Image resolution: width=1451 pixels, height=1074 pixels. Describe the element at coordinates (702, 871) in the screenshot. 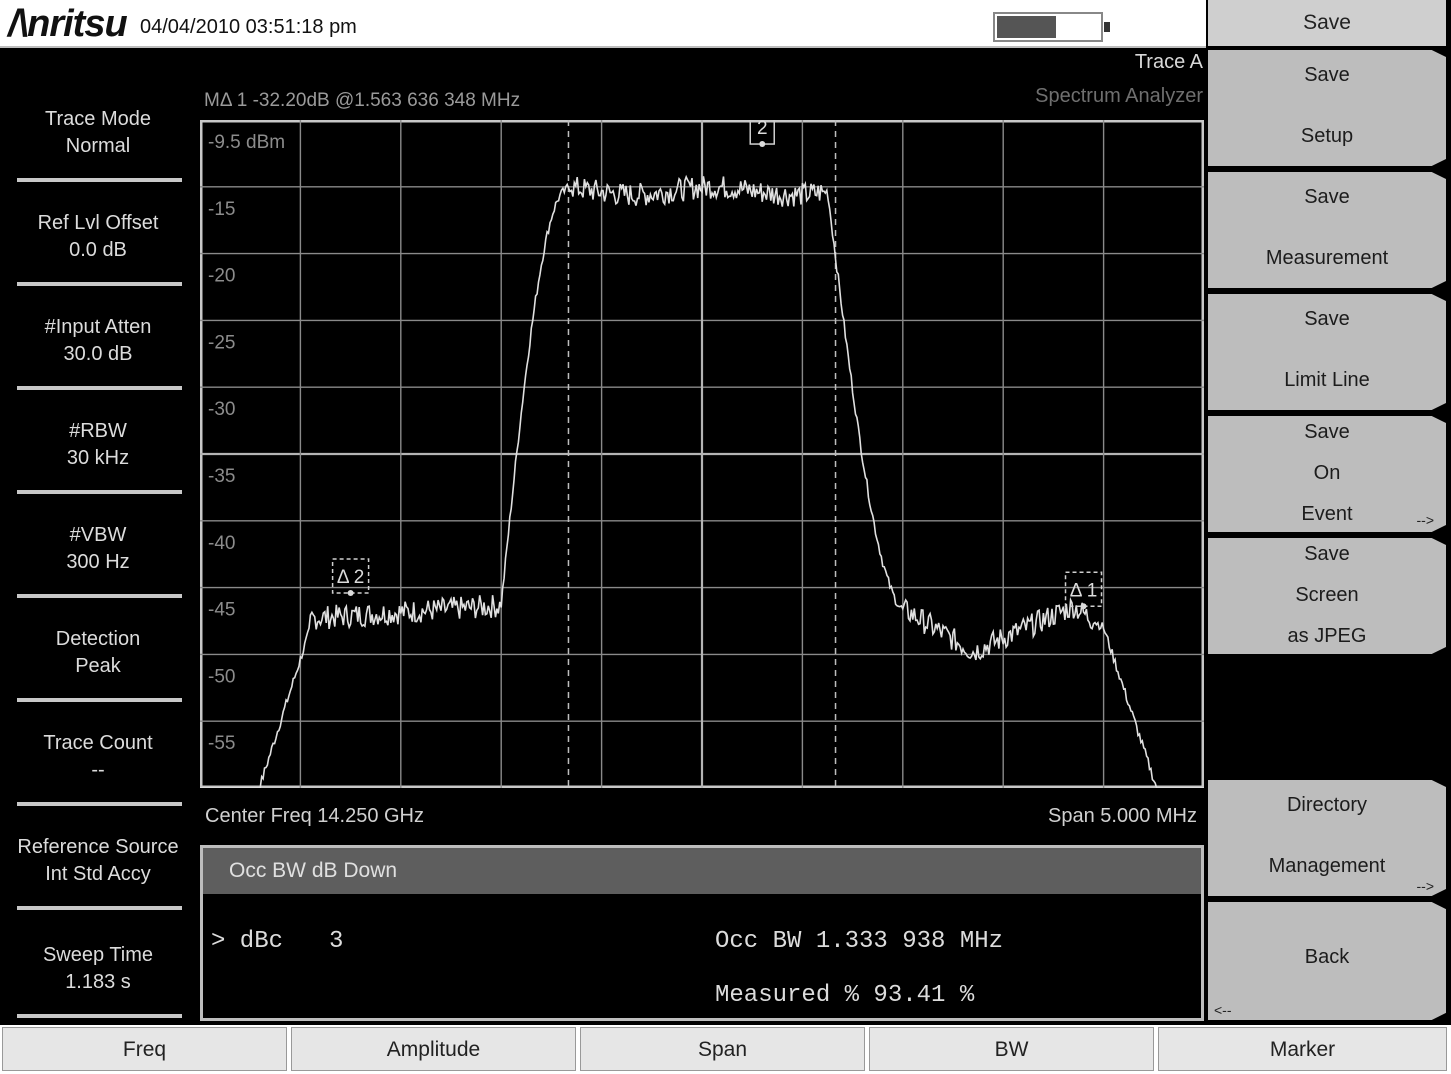

I see `occ-bw-title: Occ BW dB Down` at that location.